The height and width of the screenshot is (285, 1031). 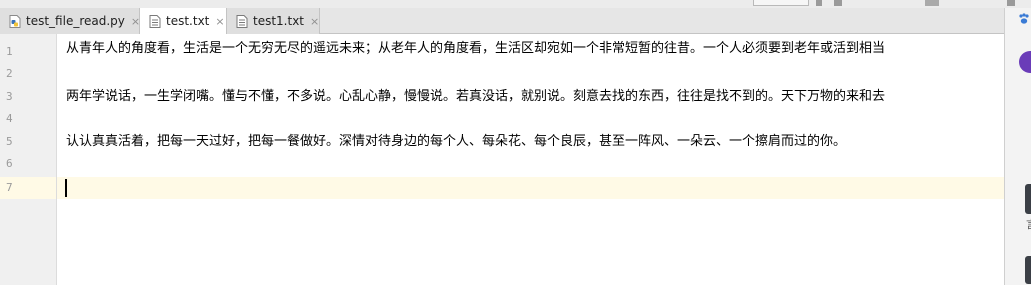 What do you see at coordinates (28, 159) in the screenshot?
I see `line-number-gutter: 1 2 3 4 5 6 7` at bounding box center [28, 159].